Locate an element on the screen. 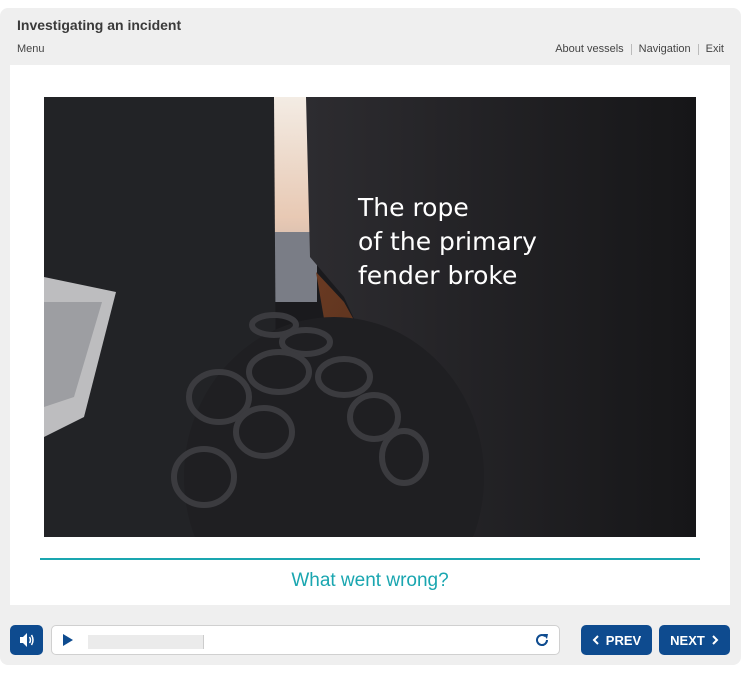  chevron-right-icon is located at coordinates (715, 640).